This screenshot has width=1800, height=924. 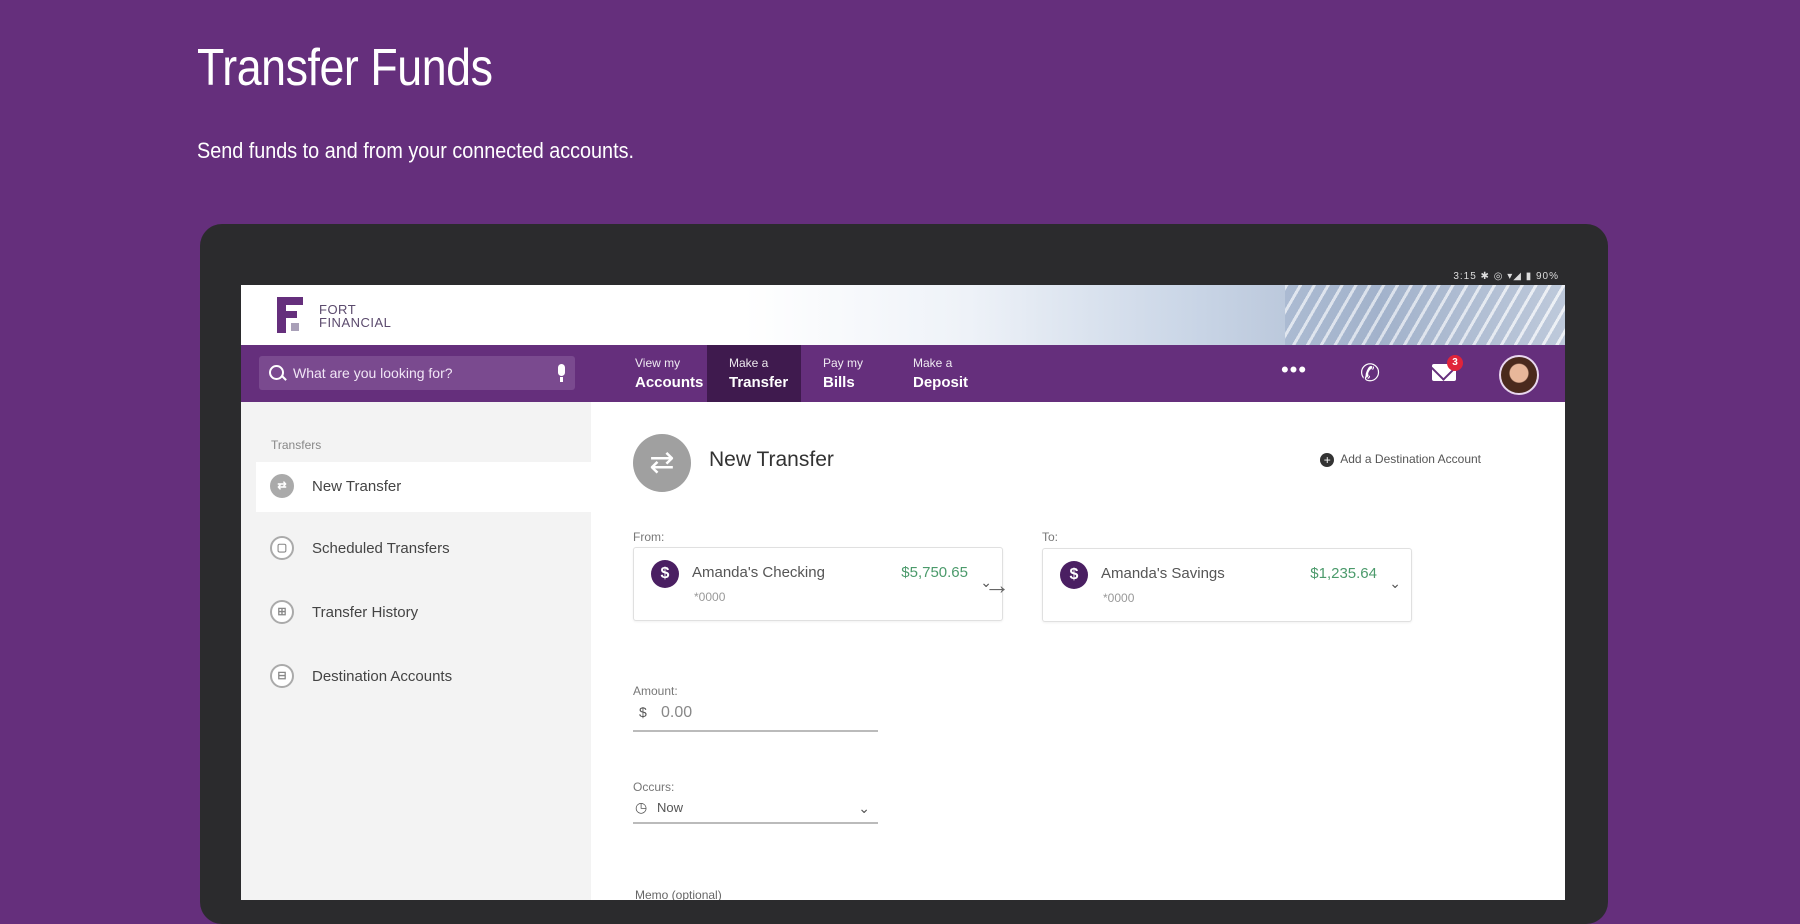 I want to click on to-account-number: *0000, so click(x=1119, y=598).